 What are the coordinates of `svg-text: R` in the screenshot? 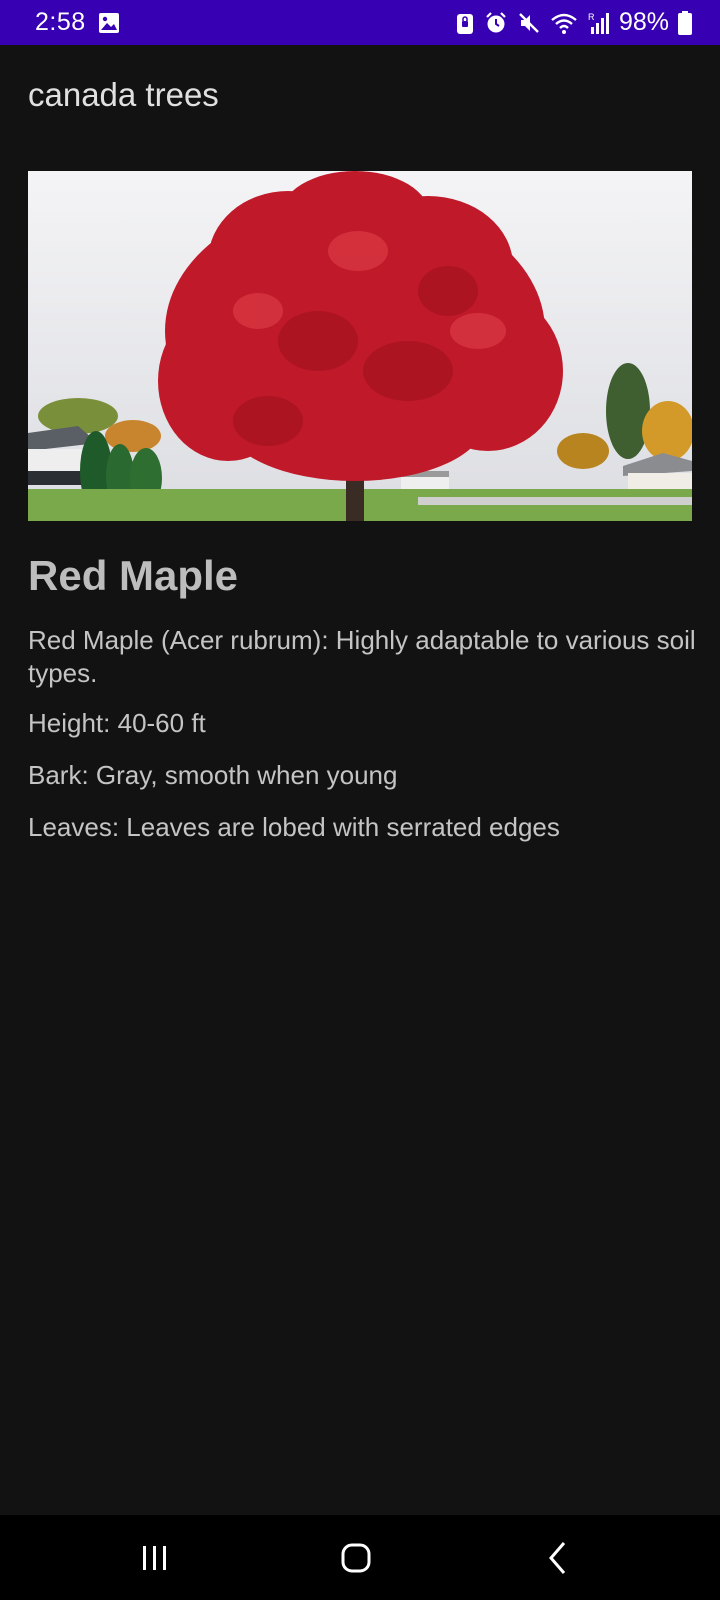 It's located at (591, 17).